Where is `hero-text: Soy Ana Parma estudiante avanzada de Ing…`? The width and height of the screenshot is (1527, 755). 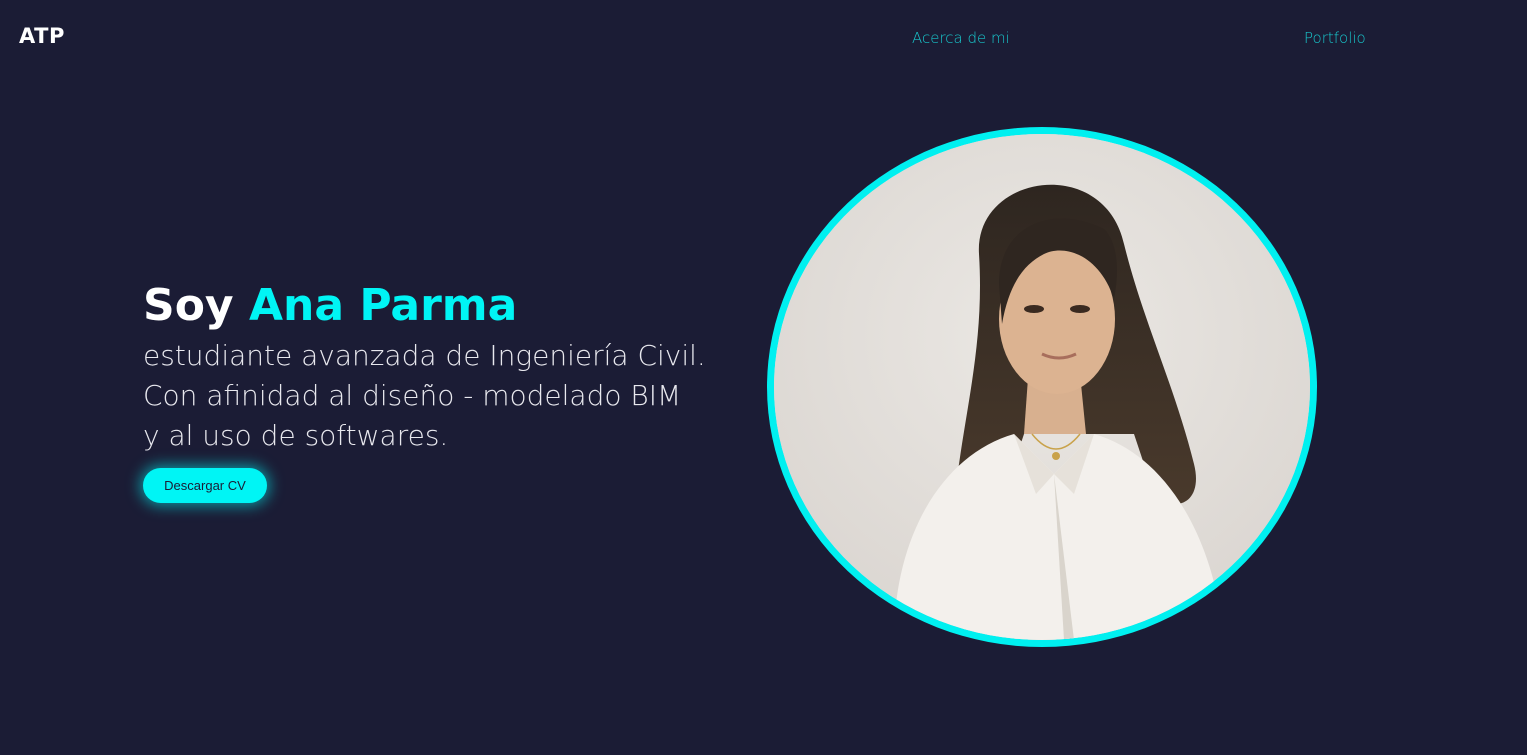 hero-text: Soy Ana Parma estudiante avanzada de Ing… is located at coordinates (463, 391).